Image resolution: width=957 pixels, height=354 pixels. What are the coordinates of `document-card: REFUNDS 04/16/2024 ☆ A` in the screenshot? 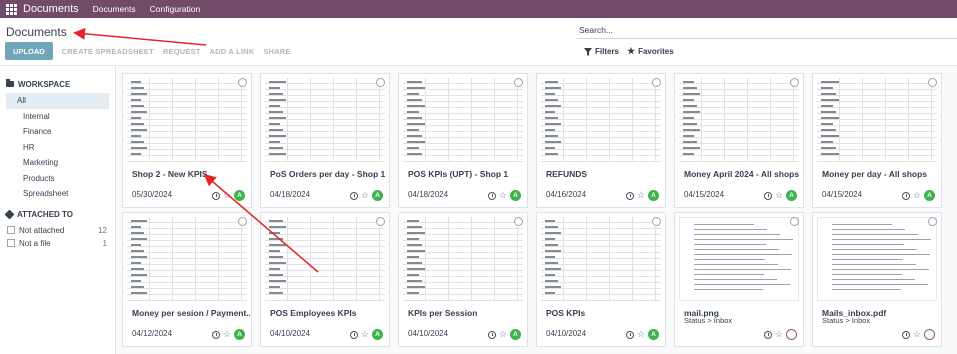 It's located at (601, 140).